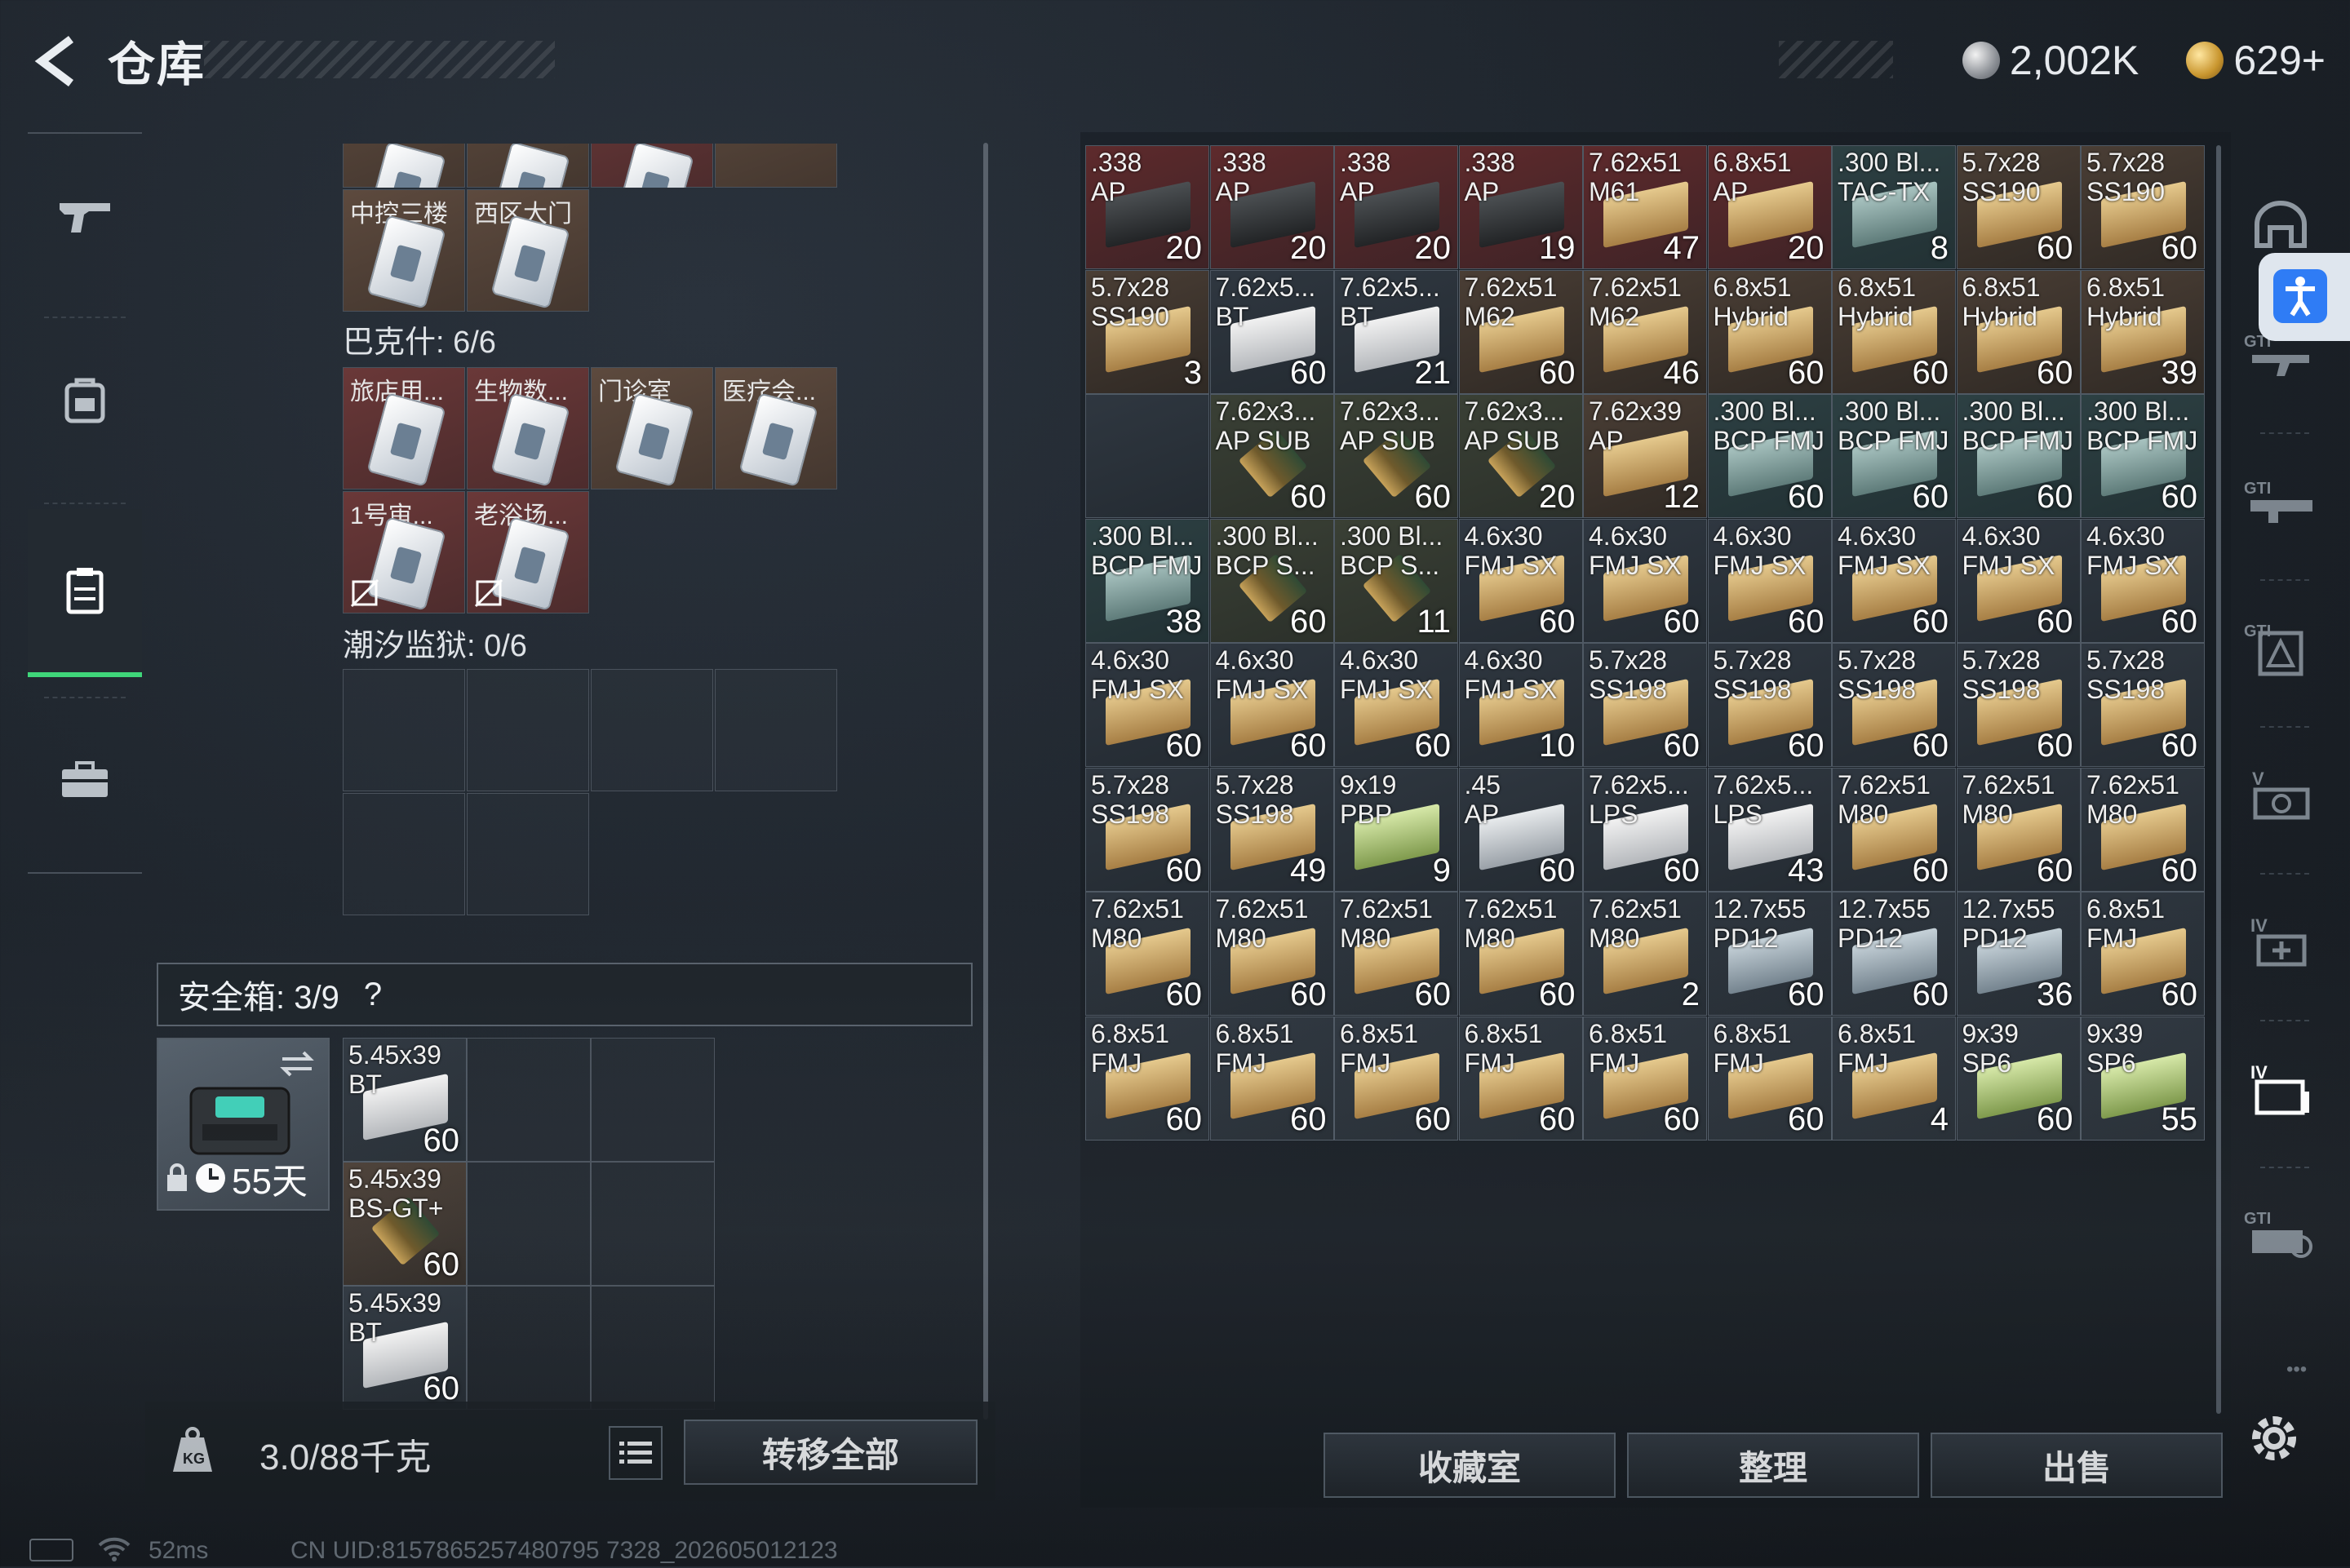 This screenshot has height=1568, width=2350. Describe the element at coordinates (1396, 829) in the screenshot. I see `ammo-stack: 9x19 PBP 9` at that location.